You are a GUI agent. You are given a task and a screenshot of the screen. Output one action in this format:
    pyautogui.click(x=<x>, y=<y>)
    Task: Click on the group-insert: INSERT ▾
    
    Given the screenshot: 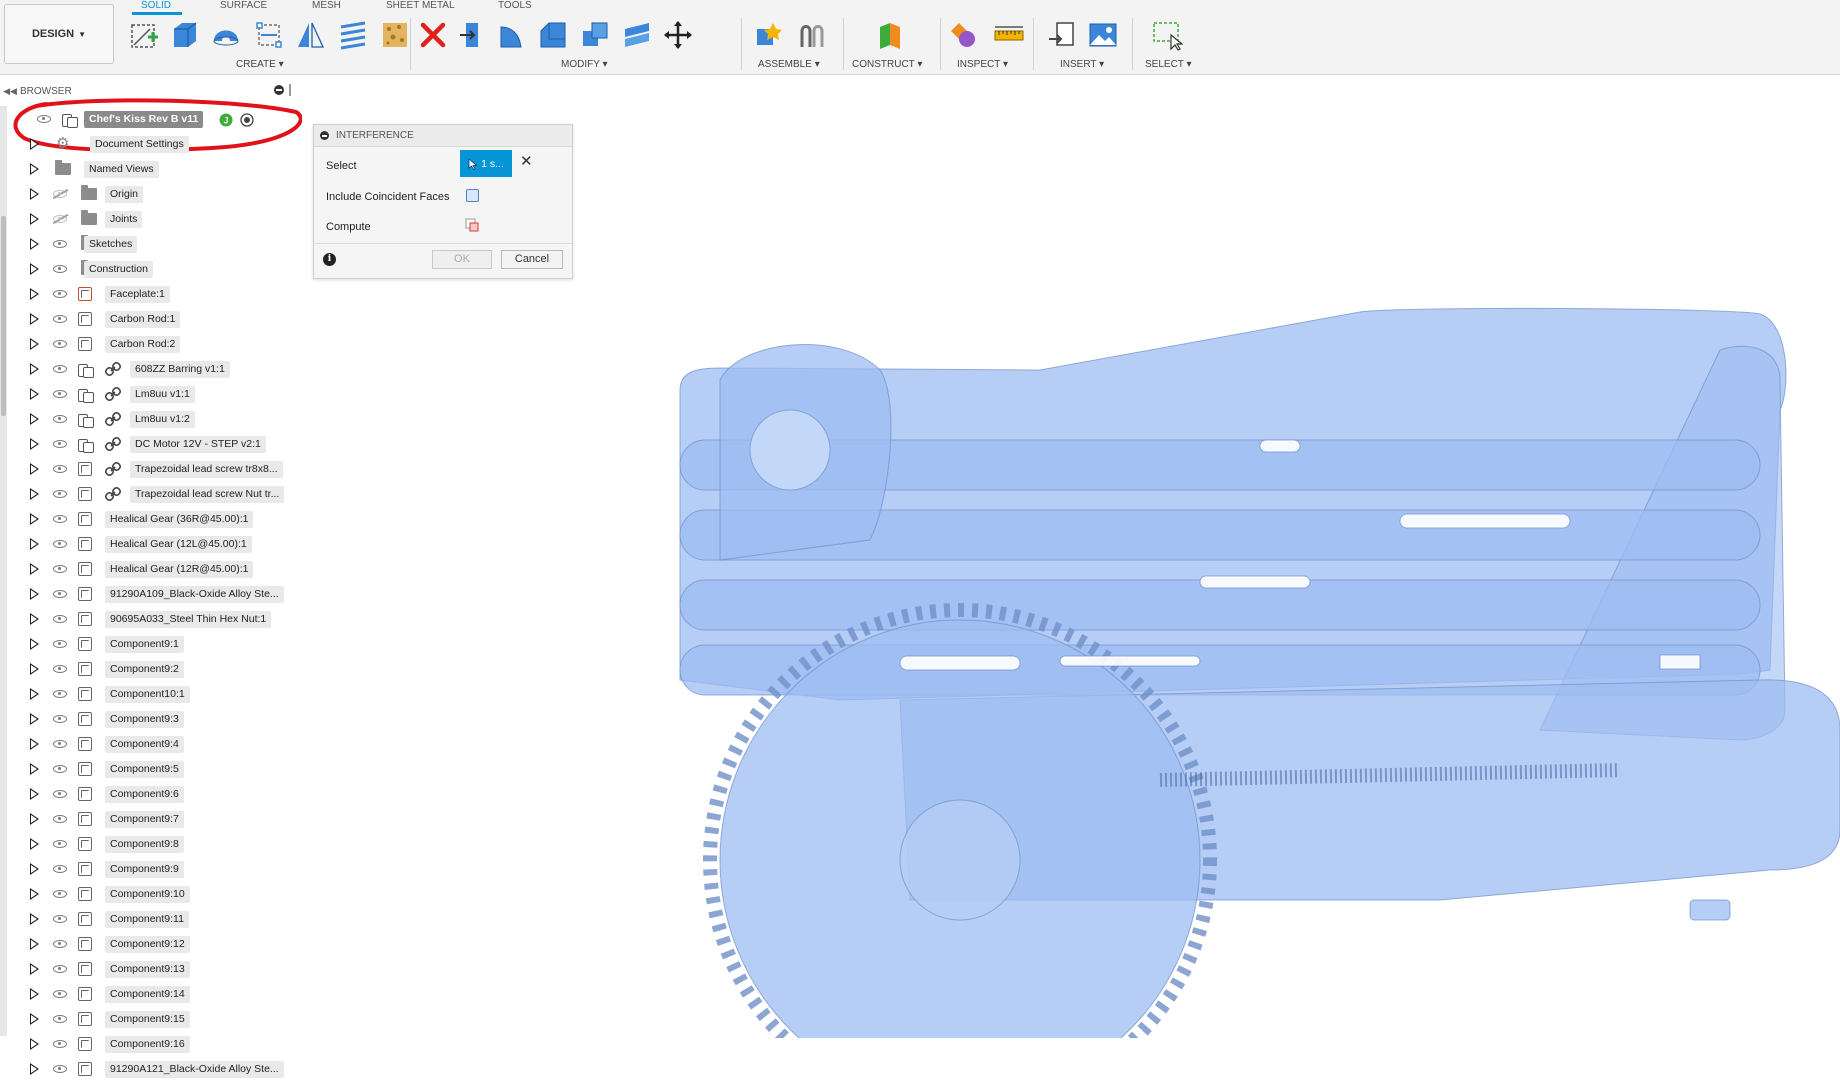 What is the action you would take?
    pyautogui.click(x=1082, y=64)
    